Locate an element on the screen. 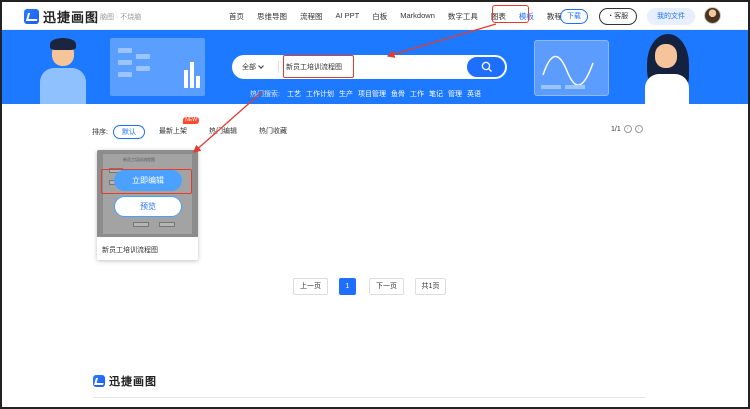 Image resolution: width=750 pixels, height=409 pixels. footer-logo: 迅捷画图 is located at coordinates (125, 381).